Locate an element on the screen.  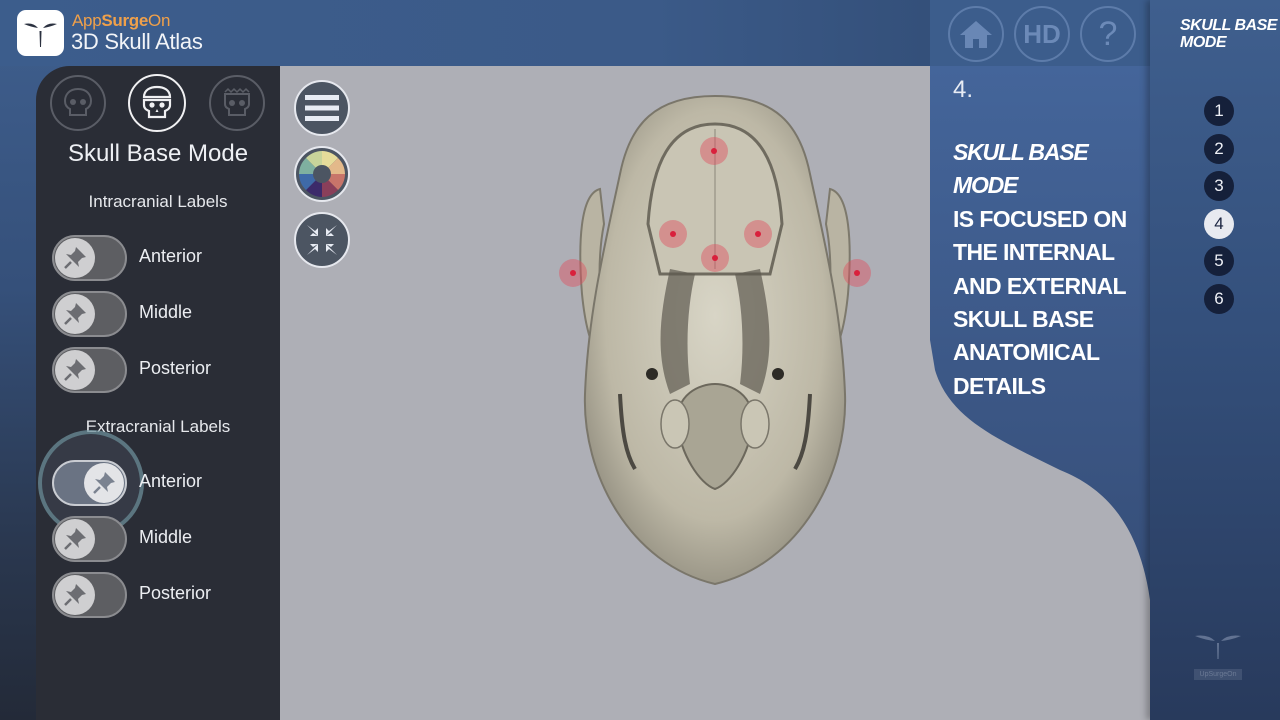
skull-icon is located at coordinates (78, 101).